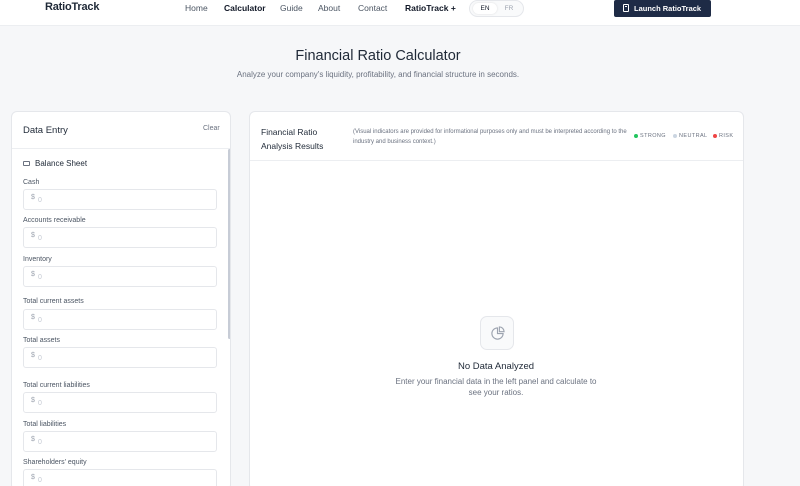 The height and width of the screenshot is (486, 800). Describe the element at coordinates (45, 130) in the screenshot. I see `data-entry-title: Data Entry` at that location.